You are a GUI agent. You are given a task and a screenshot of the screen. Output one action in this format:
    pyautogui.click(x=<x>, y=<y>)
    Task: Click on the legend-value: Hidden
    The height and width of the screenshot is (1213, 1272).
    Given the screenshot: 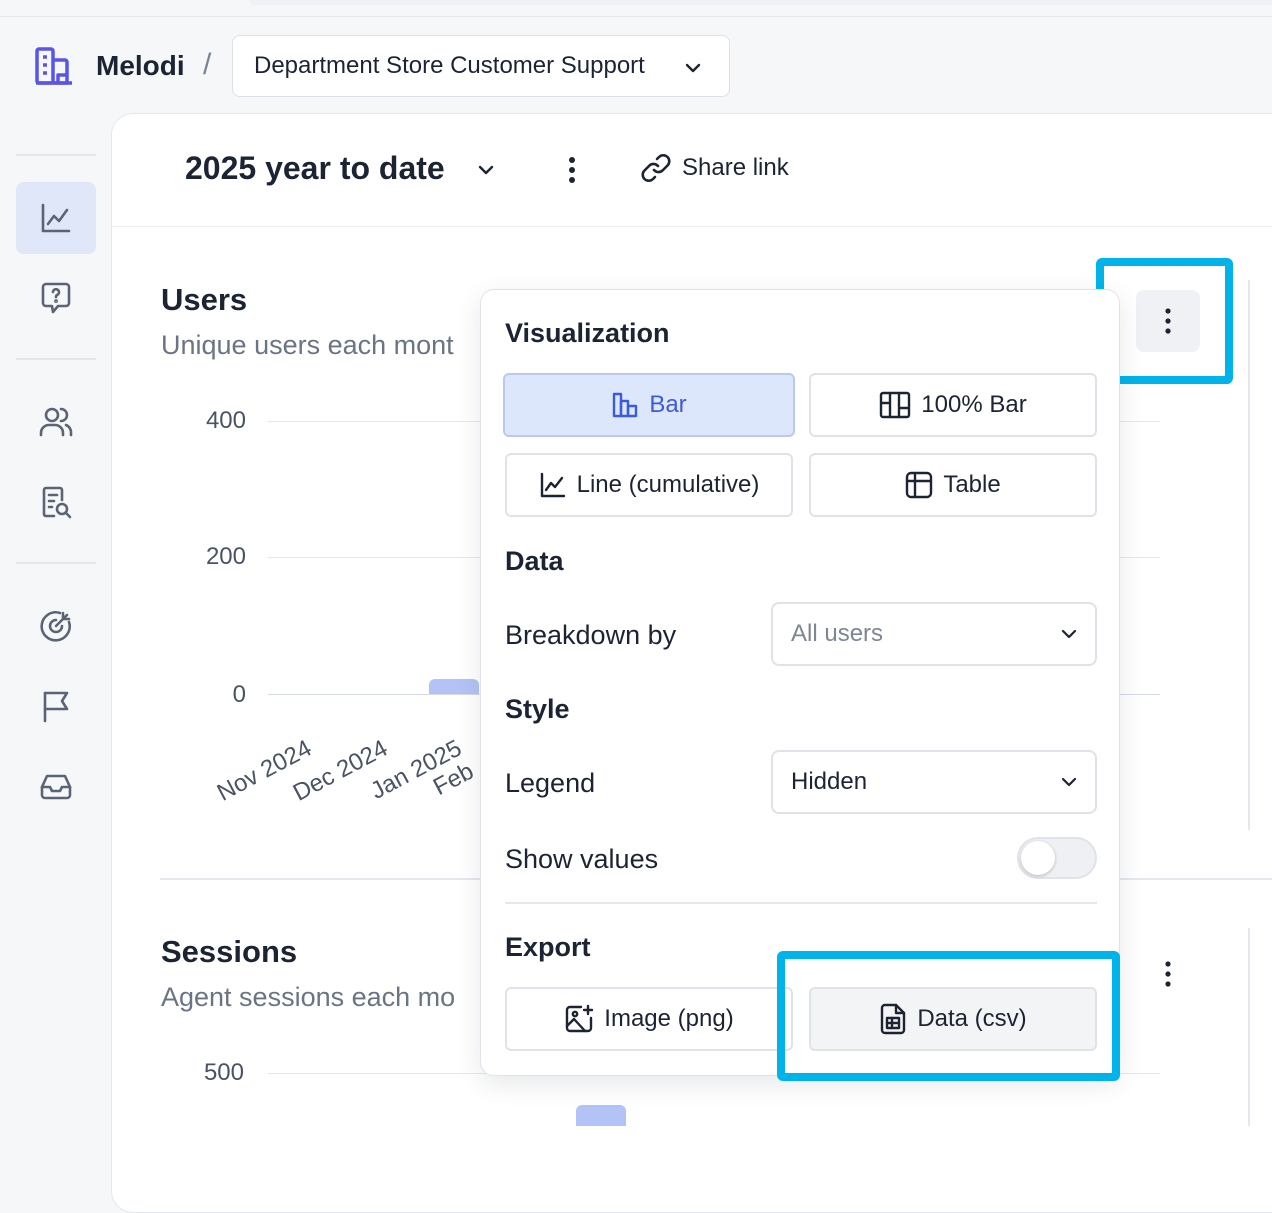 What is the action you would take?
    pyautogui.click(x=829, y=781)
    